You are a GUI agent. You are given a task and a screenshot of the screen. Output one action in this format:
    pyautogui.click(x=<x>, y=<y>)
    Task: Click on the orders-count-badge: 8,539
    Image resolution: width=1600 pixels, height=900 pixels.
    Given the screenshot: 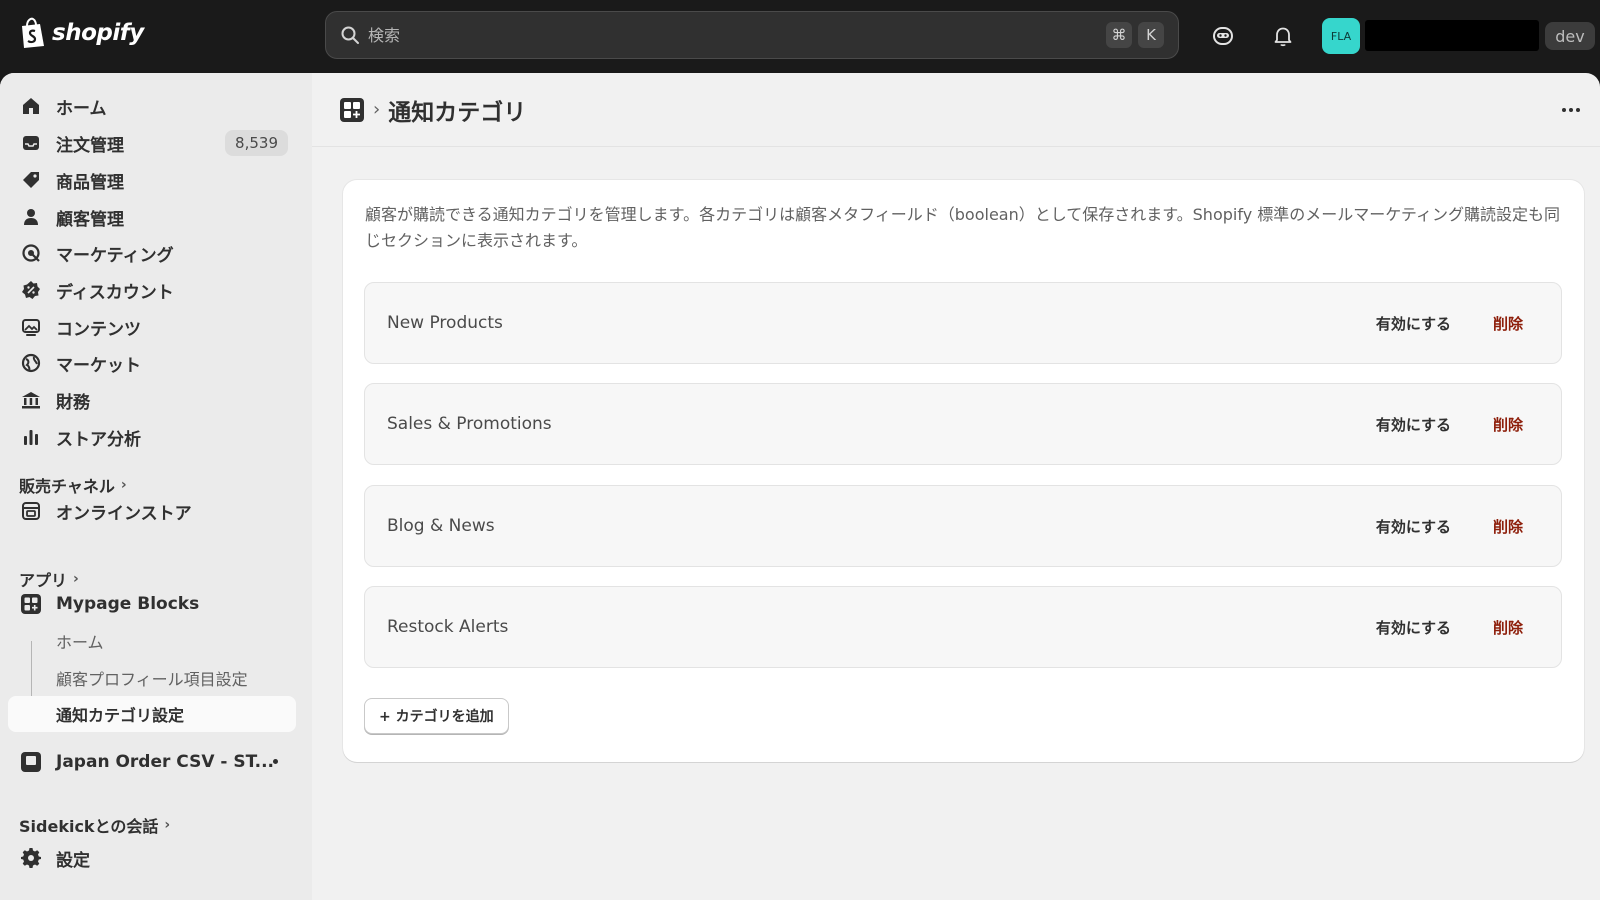 What is the action you would take?
    pyautogui.click(x=256, y=143)
    